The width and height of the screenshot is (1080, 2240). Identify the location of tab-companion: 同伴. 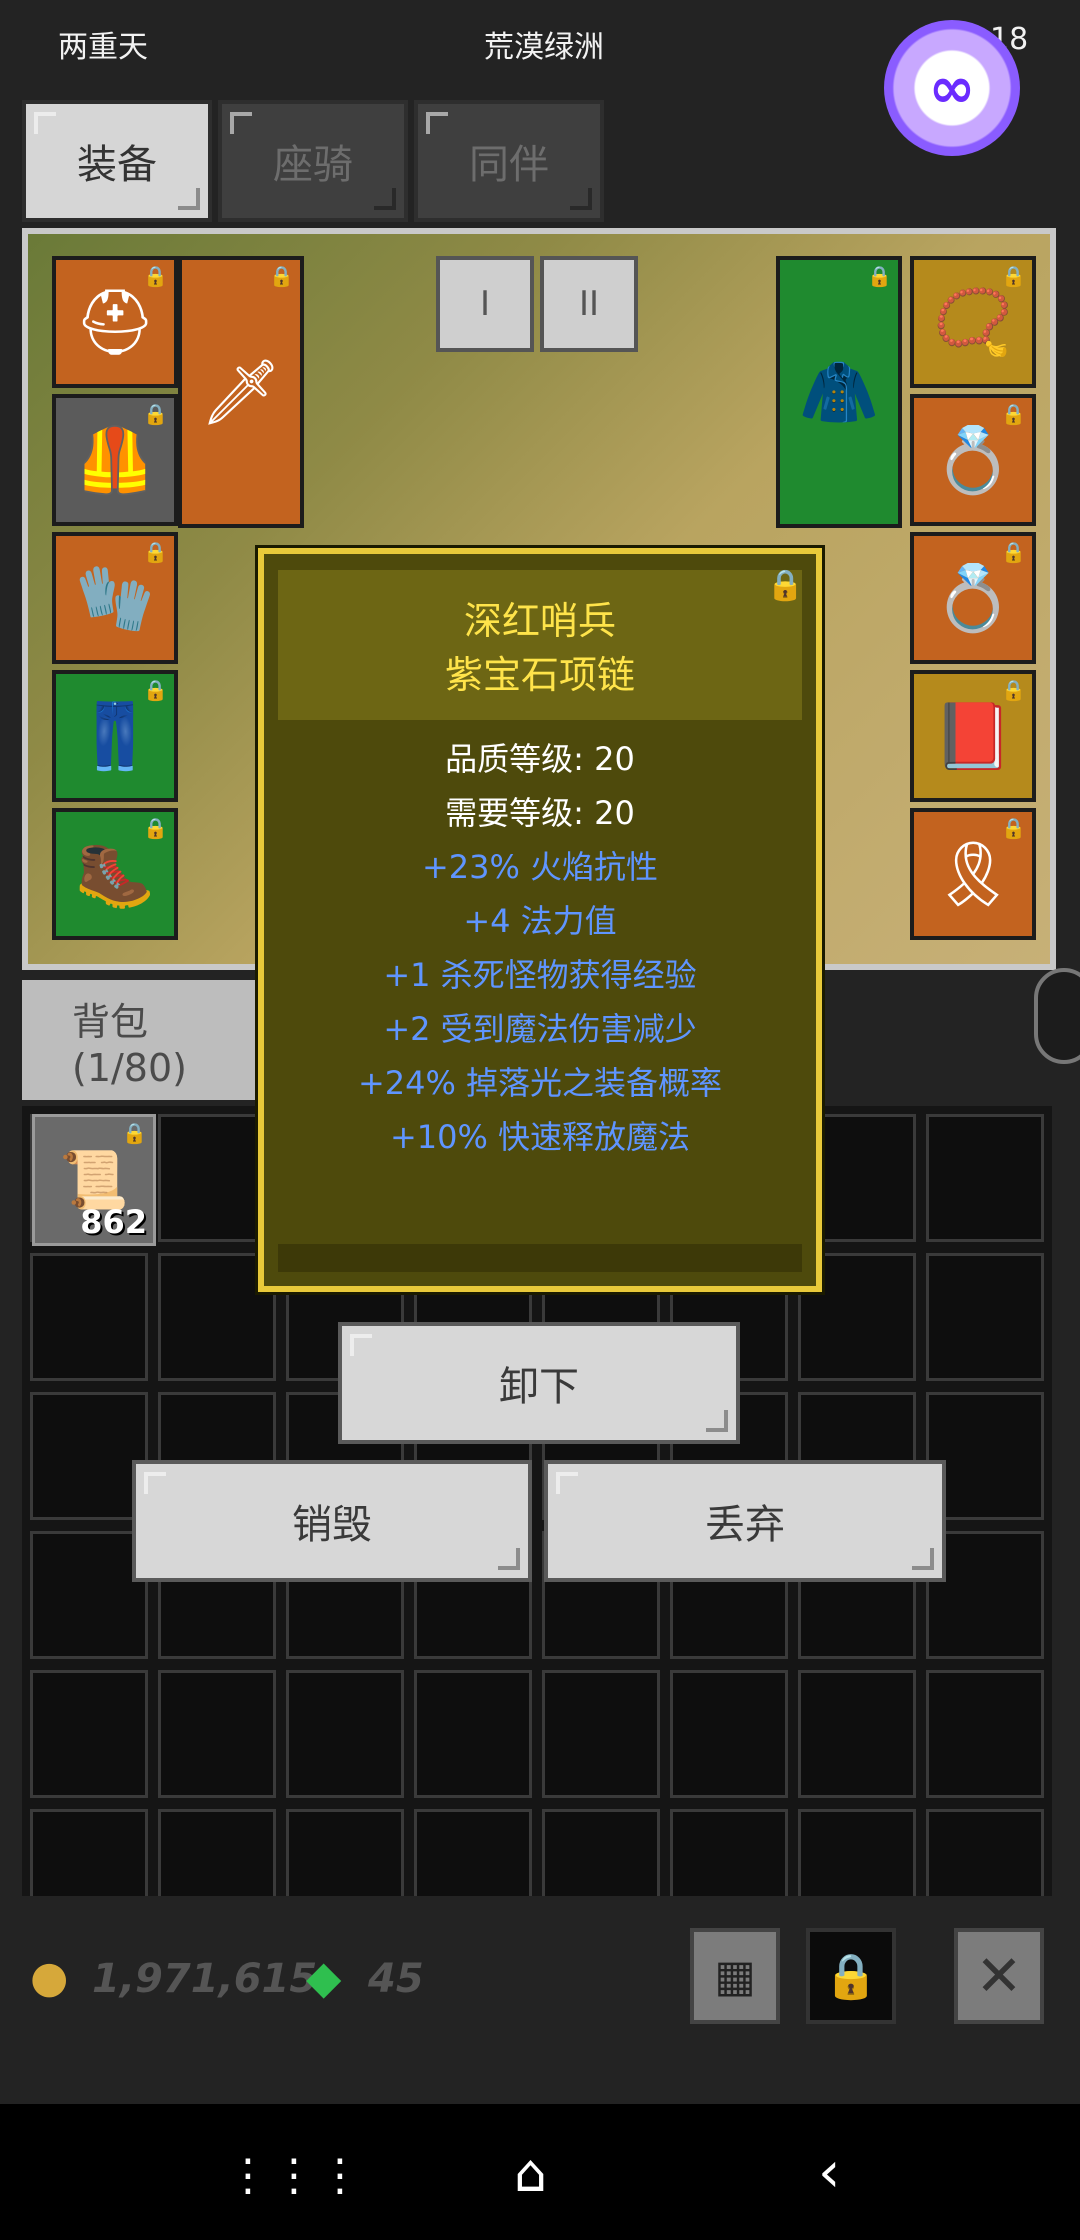
(509, 161).